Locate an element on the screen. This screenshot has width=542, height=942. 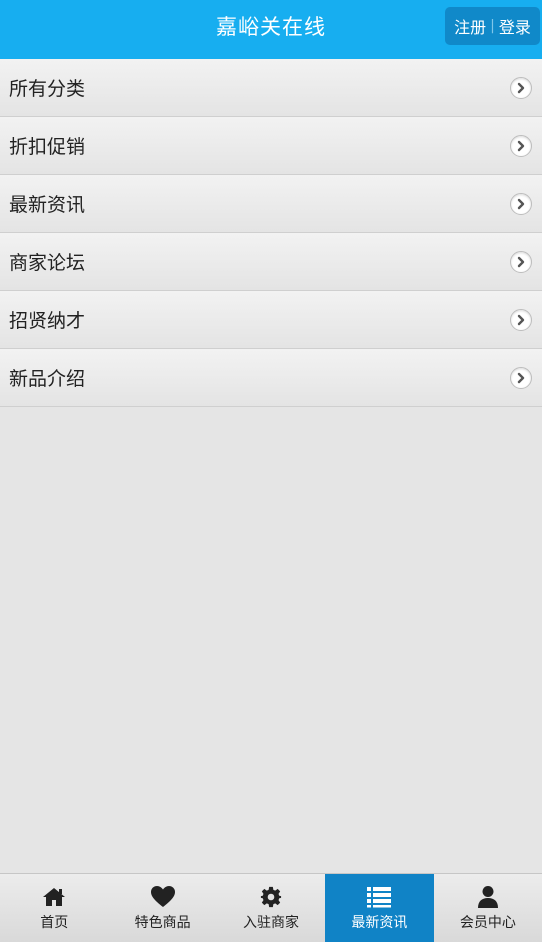
nav-item-latest-news: 最新资讯 is located at coordinates (379, 908).